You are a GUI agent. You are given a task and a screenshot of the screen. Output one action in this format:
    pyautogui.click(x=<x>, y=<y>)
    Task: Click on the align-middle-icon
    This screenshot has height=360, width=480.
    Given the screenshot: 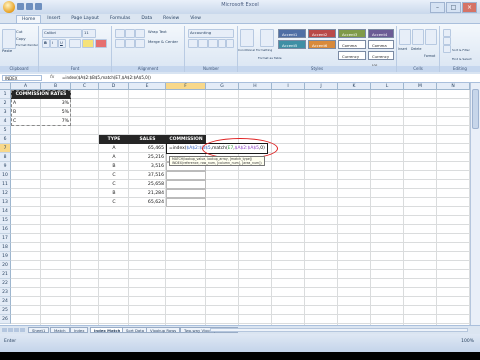 What is the action you would take?
    pyautogui.click(x=130, y=33)
    